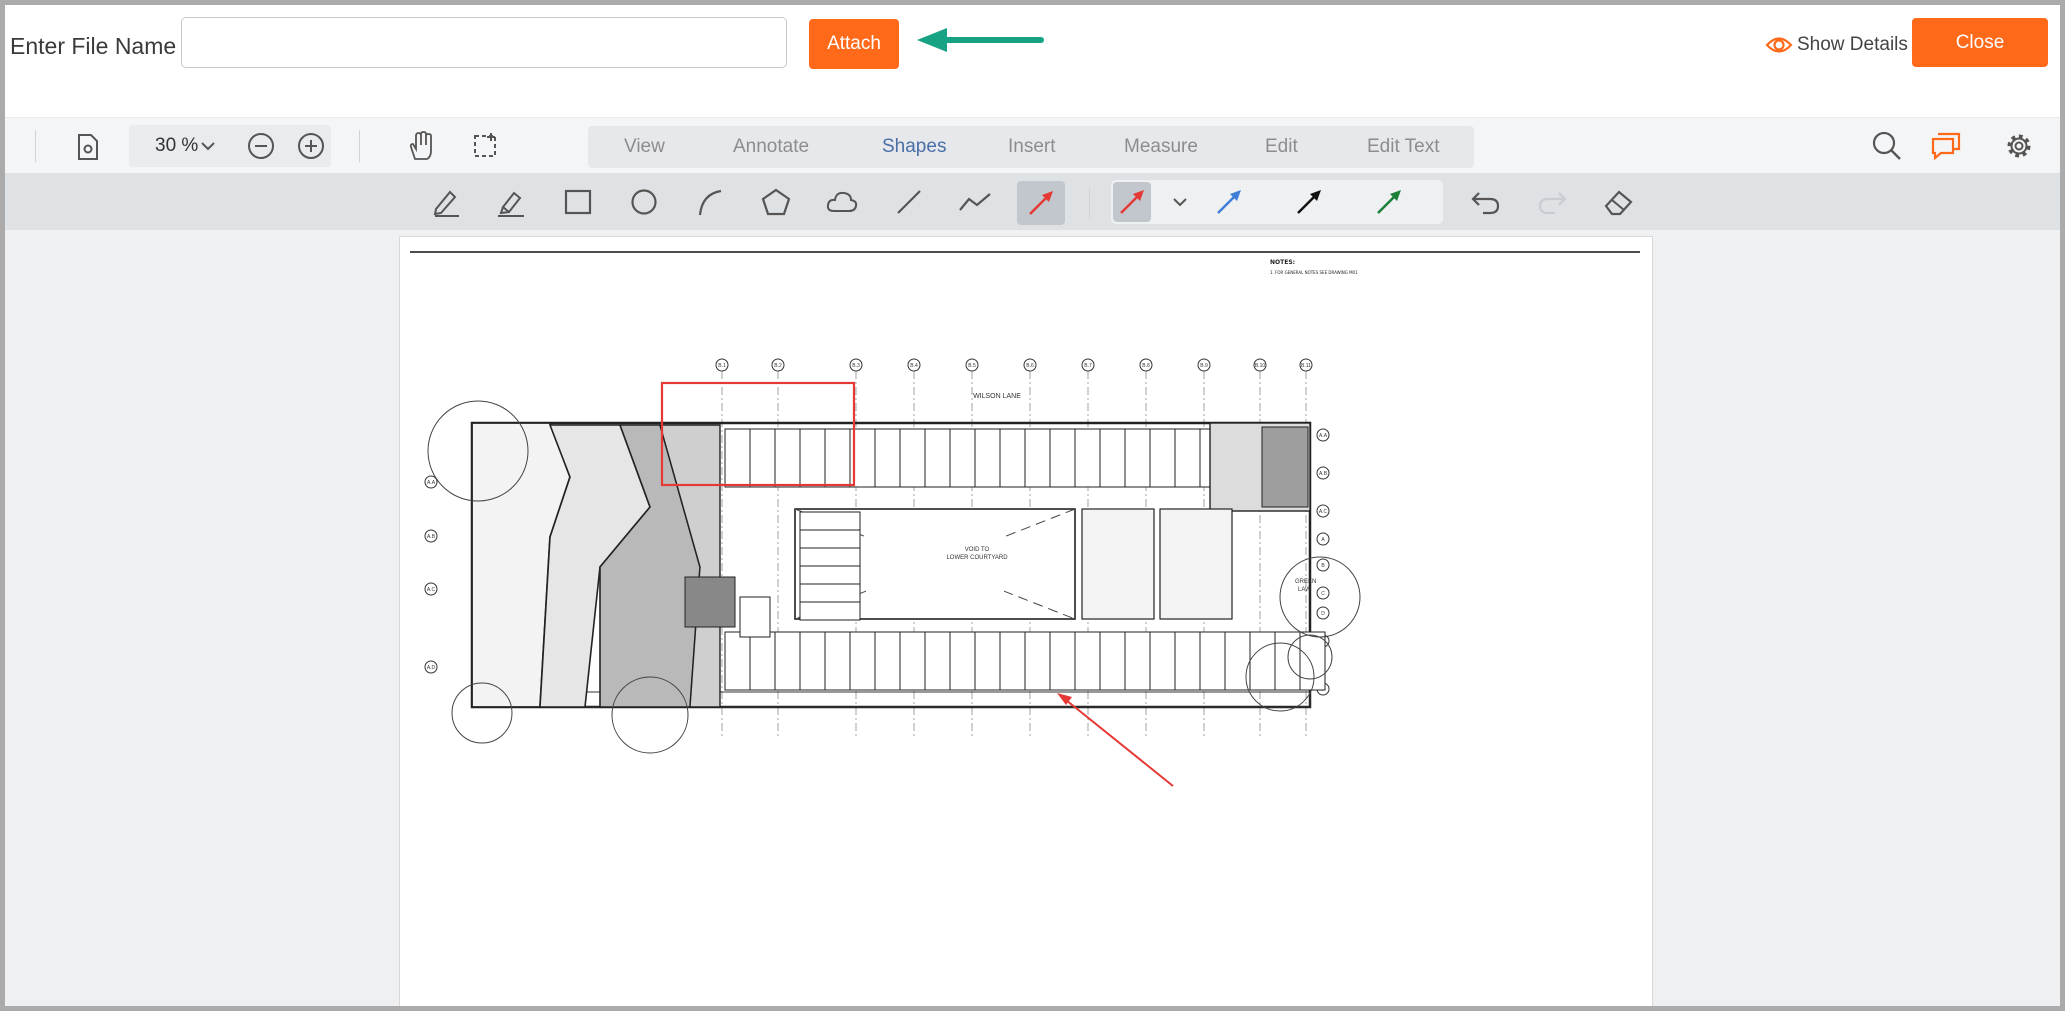 The height and width of the screenshot is (1011, 2065). What do you see at coordinates (914, 147) in the screenshot?
I see `tab-shapes: Shapes` at bounding box center [914, 147].